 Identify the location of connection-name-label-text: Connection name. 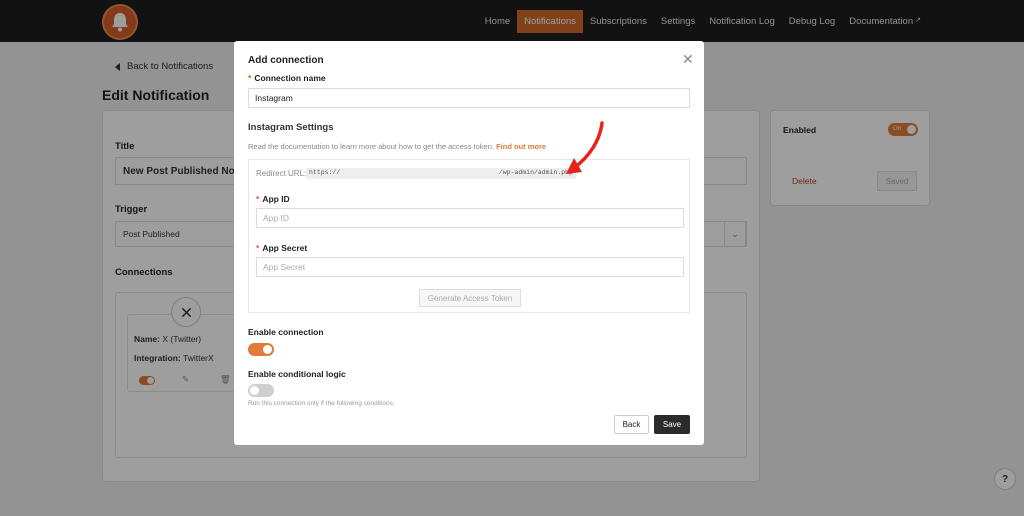
(290, 78).